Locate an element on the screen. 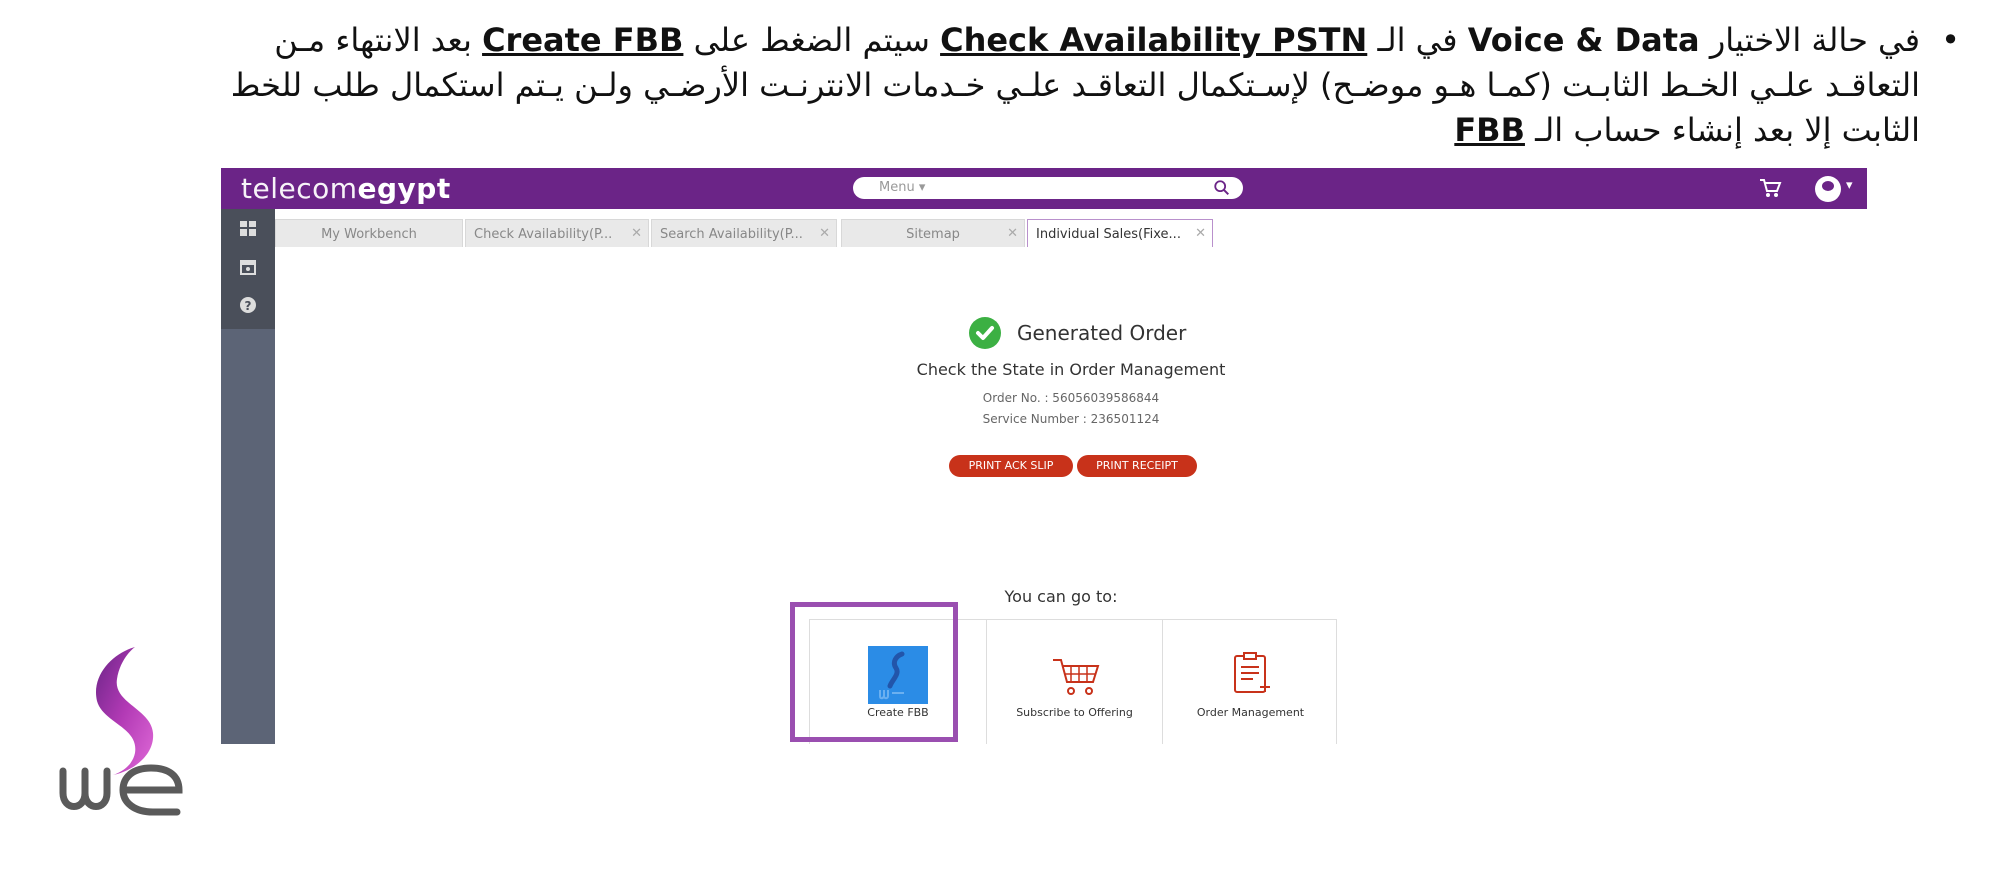 The image size is (2000, 881). we-logo is located at coordinates (121, 731).